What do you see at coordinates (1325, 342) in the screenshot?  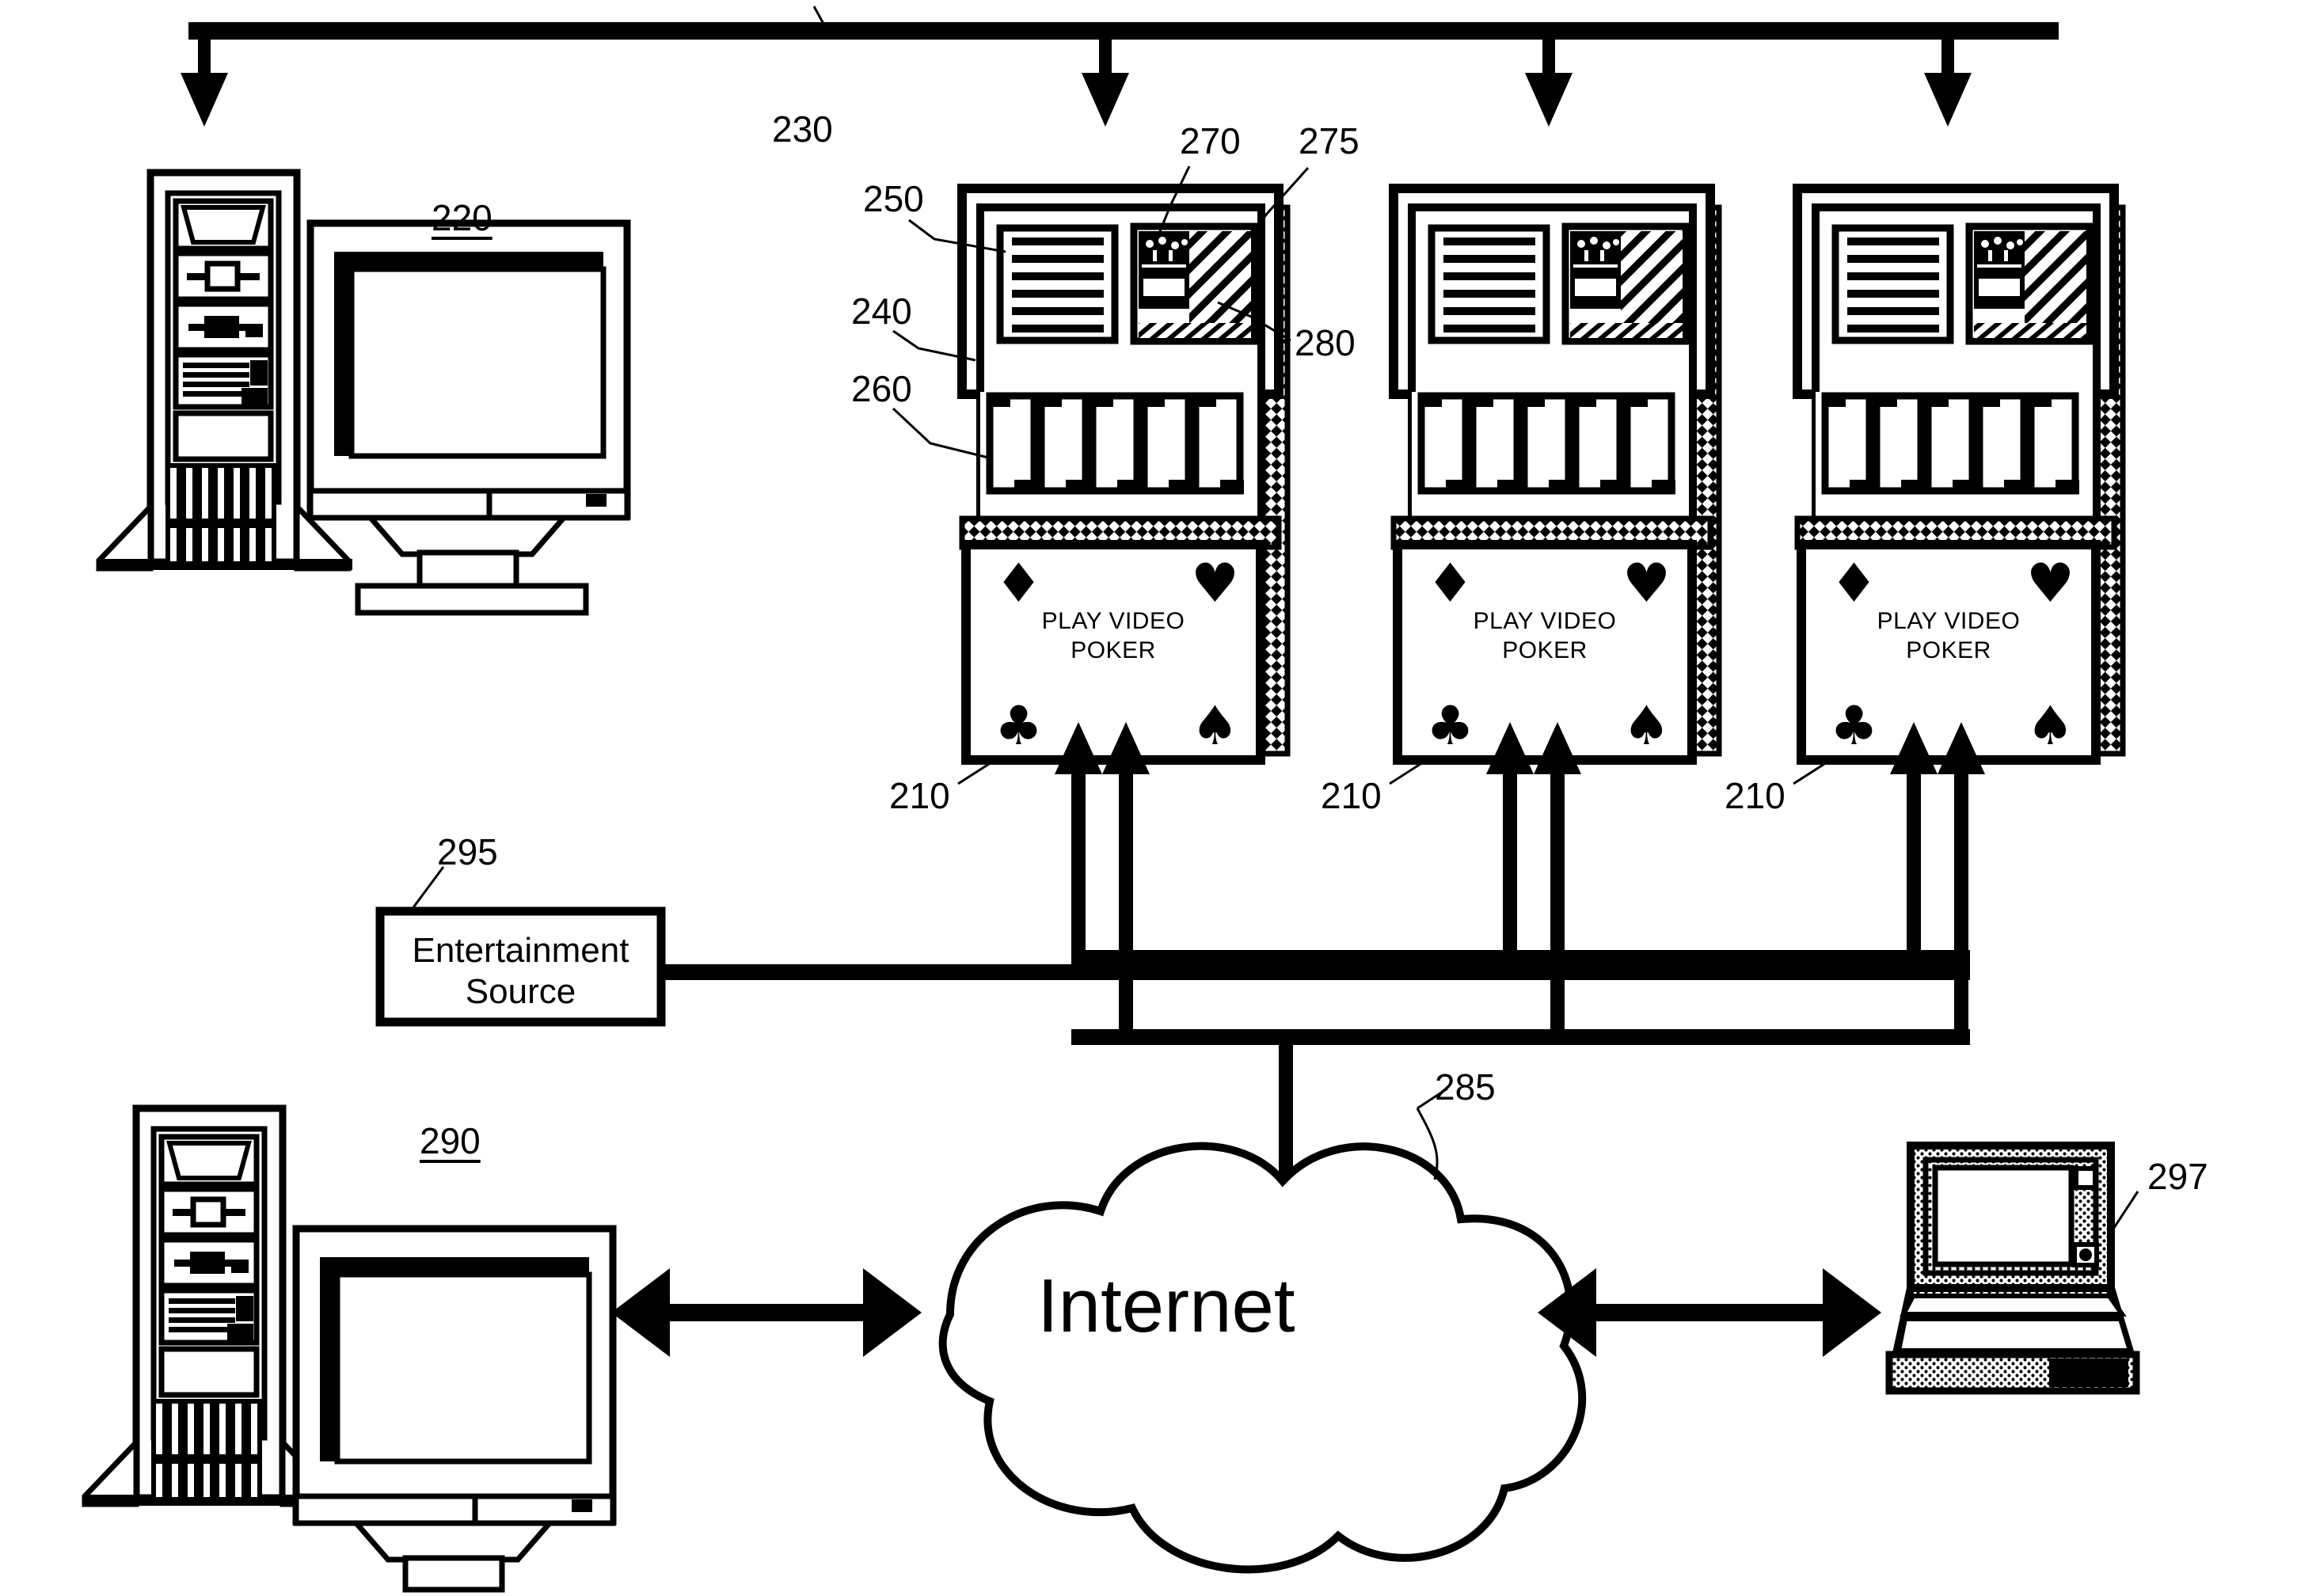 I see `ref-280: 280` at bounding box center [1325, 342].